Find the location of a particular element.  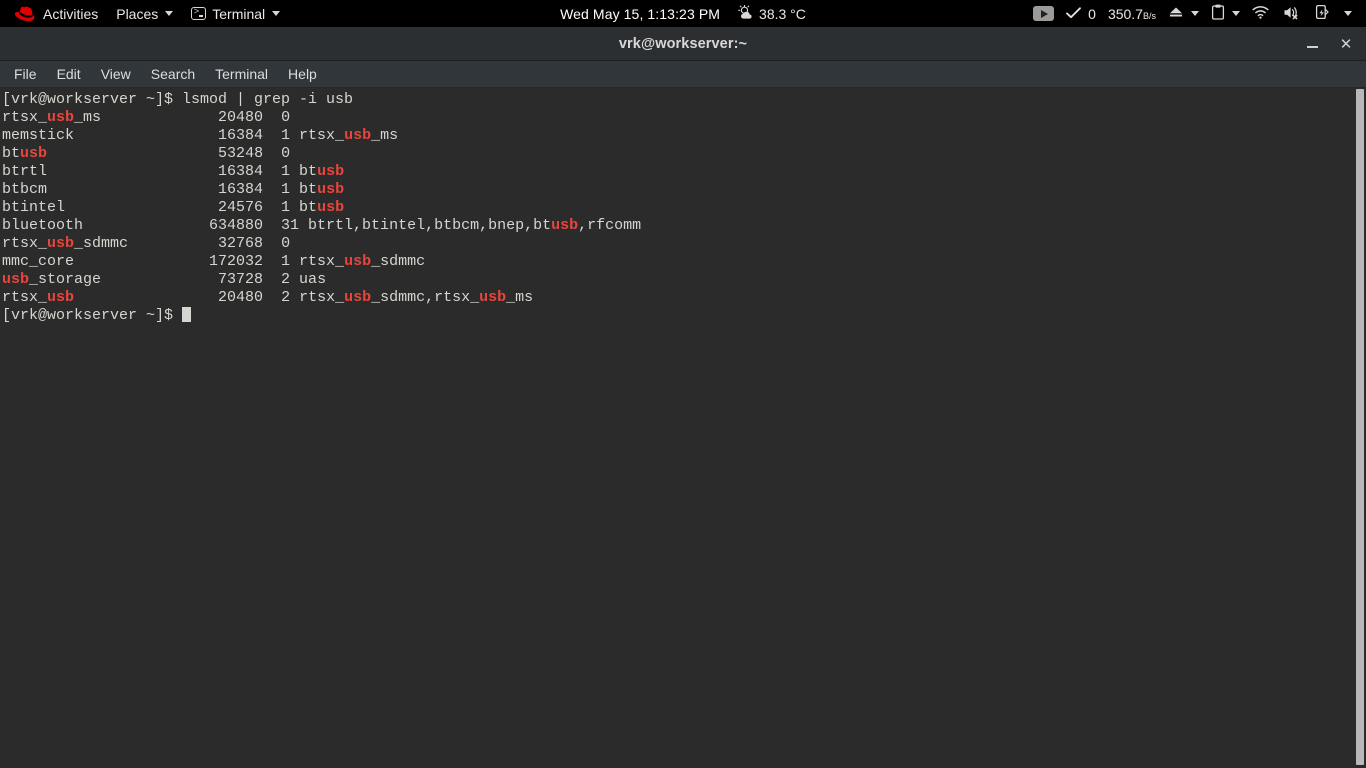

menu-search: Search is located at coordinates (173, 74).